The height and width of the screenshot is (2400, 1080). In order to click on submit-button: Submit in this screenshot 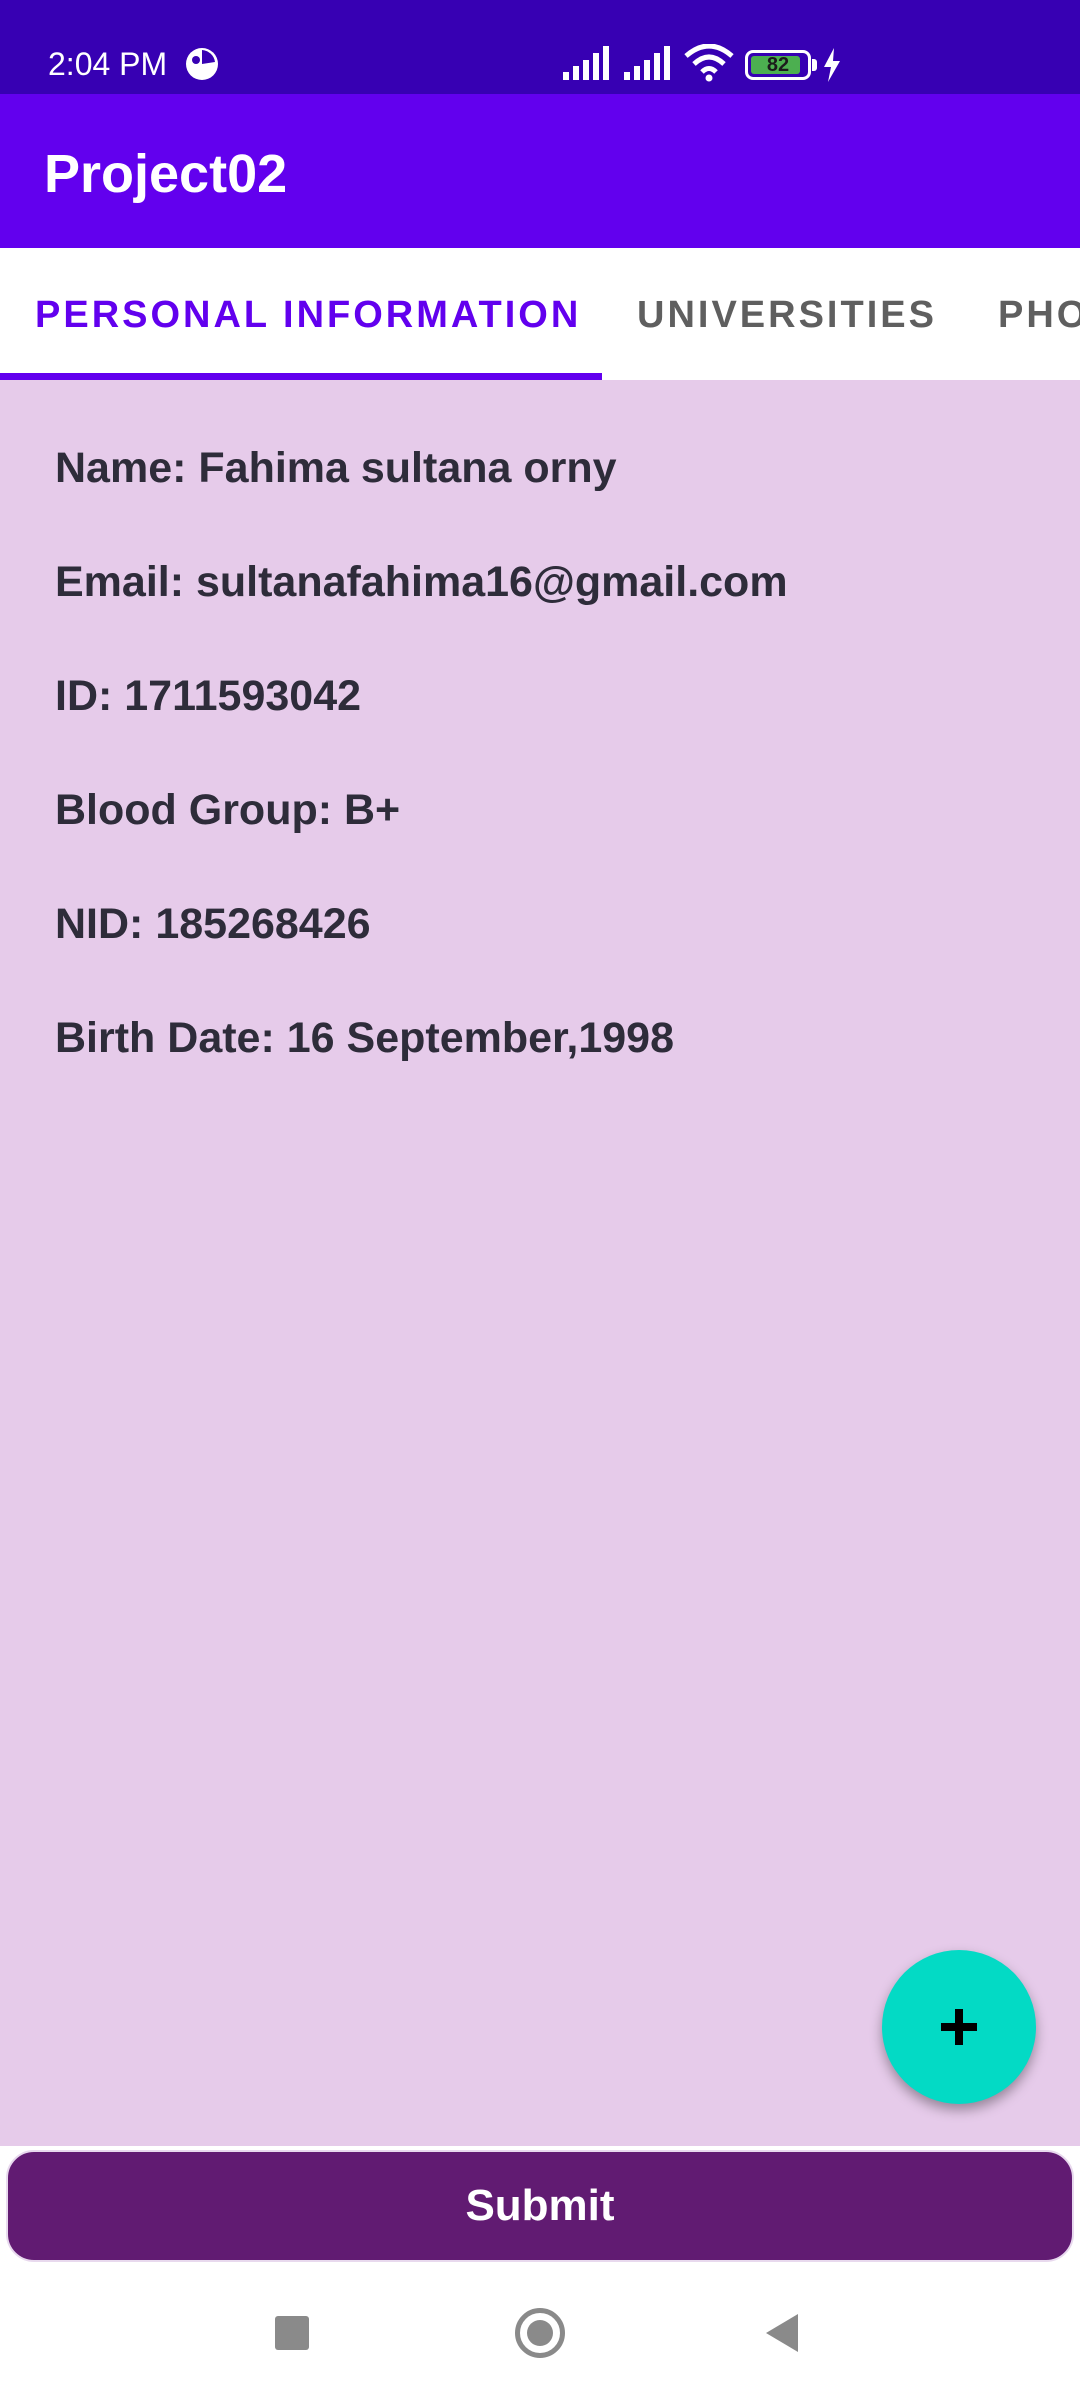, I will do `click(540, 2206)`.